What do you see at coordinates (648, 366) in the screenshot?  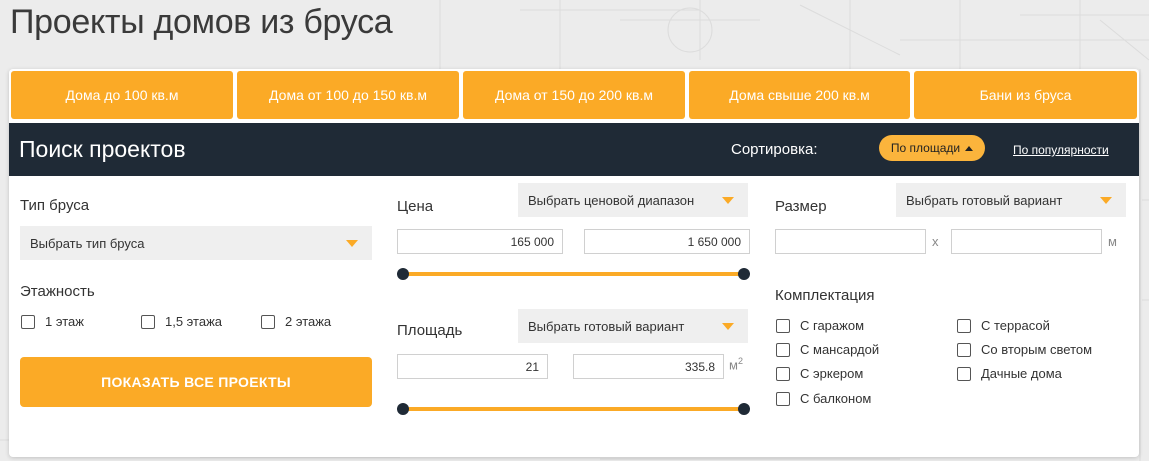 I see `area-max-input` at bounding box center [648, 366].